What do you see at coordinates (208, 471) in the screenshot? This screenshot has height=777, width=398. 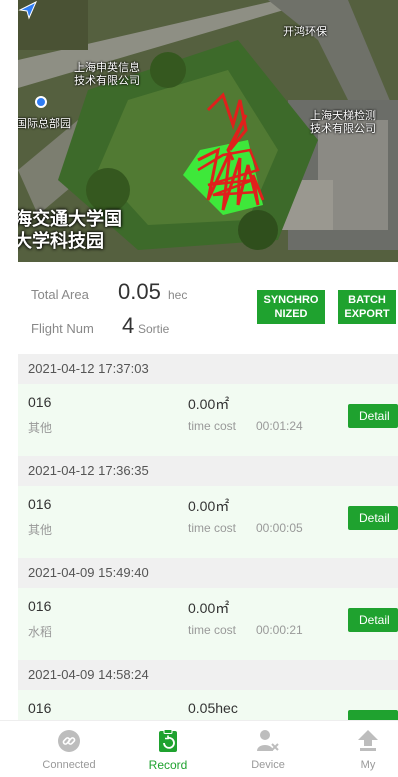 I see `record-date: 2021-04-12 17:36:35` at bounding box center [208, 471].